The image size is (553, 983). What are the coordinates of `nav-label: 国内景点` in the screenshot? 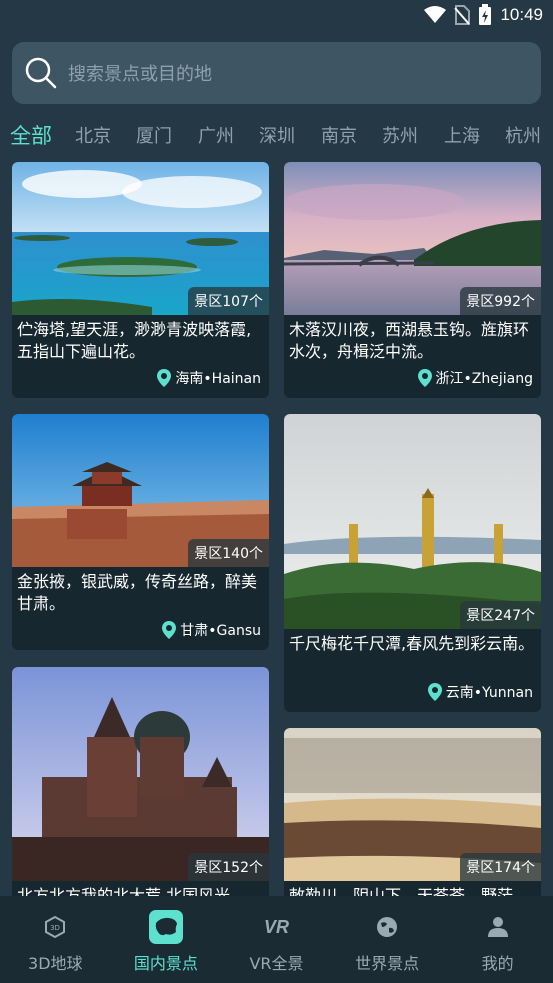 It's located at (165, 963).